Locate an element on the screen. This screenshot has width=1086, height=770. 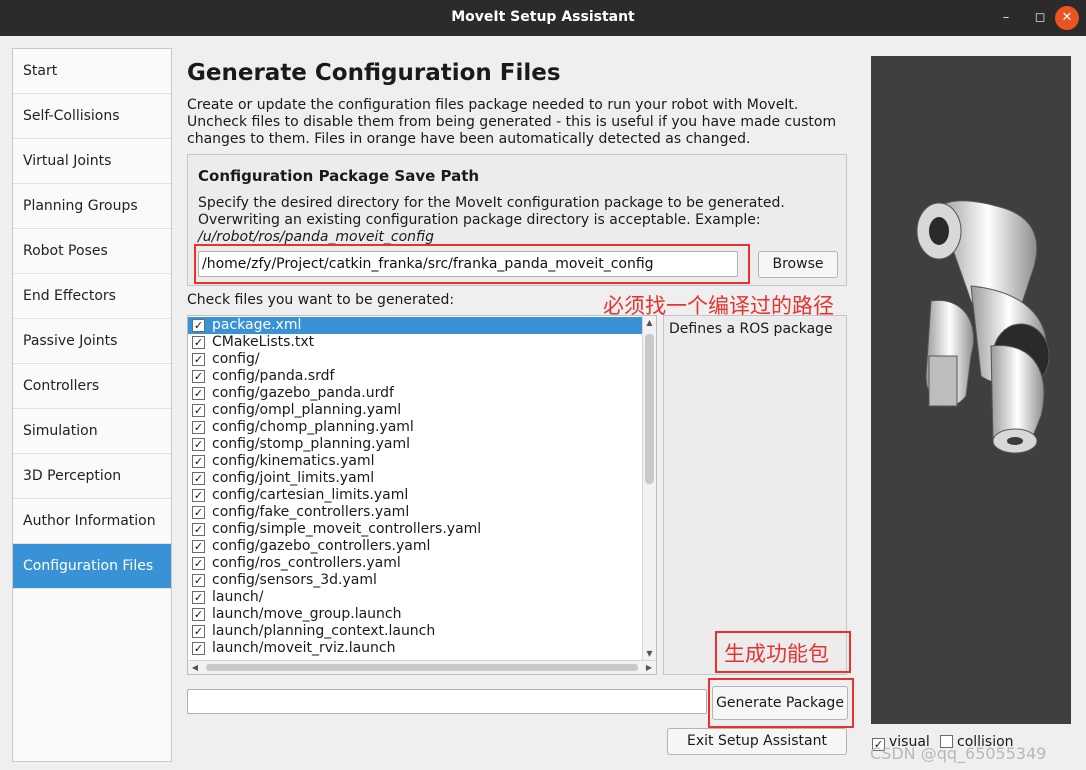
watermark: CSDN @qq_65055349 is located at coordinates (958, 753).